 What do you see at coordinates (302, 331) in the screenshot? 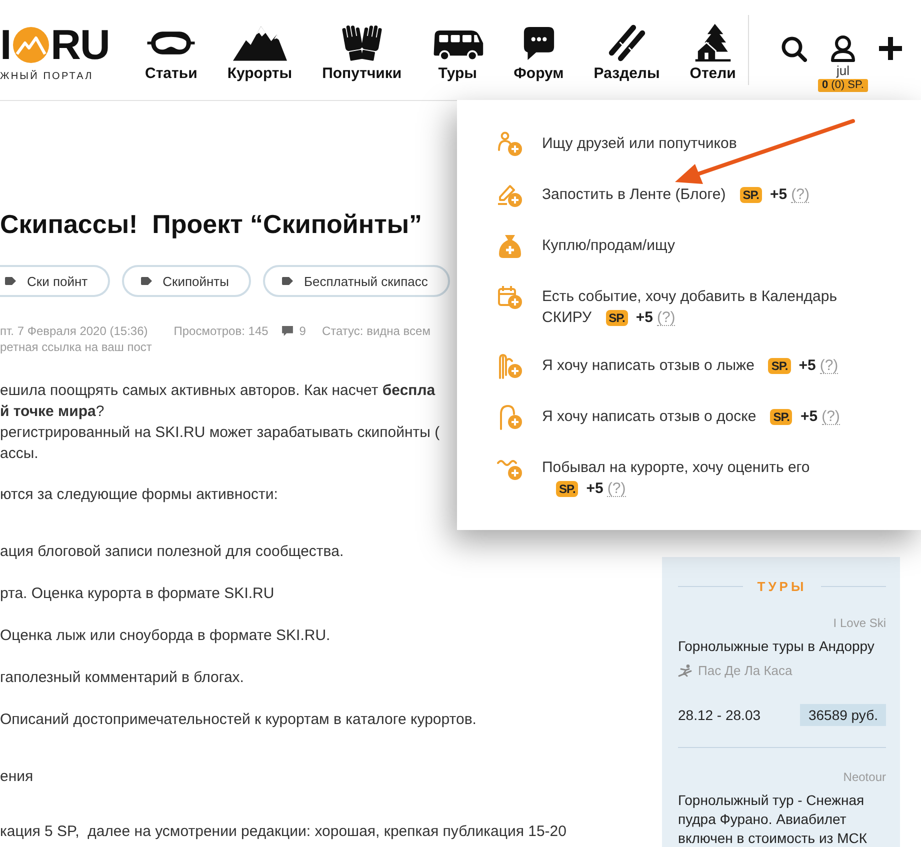
I see `comment-count: 9` at bounding box center [302, 331].